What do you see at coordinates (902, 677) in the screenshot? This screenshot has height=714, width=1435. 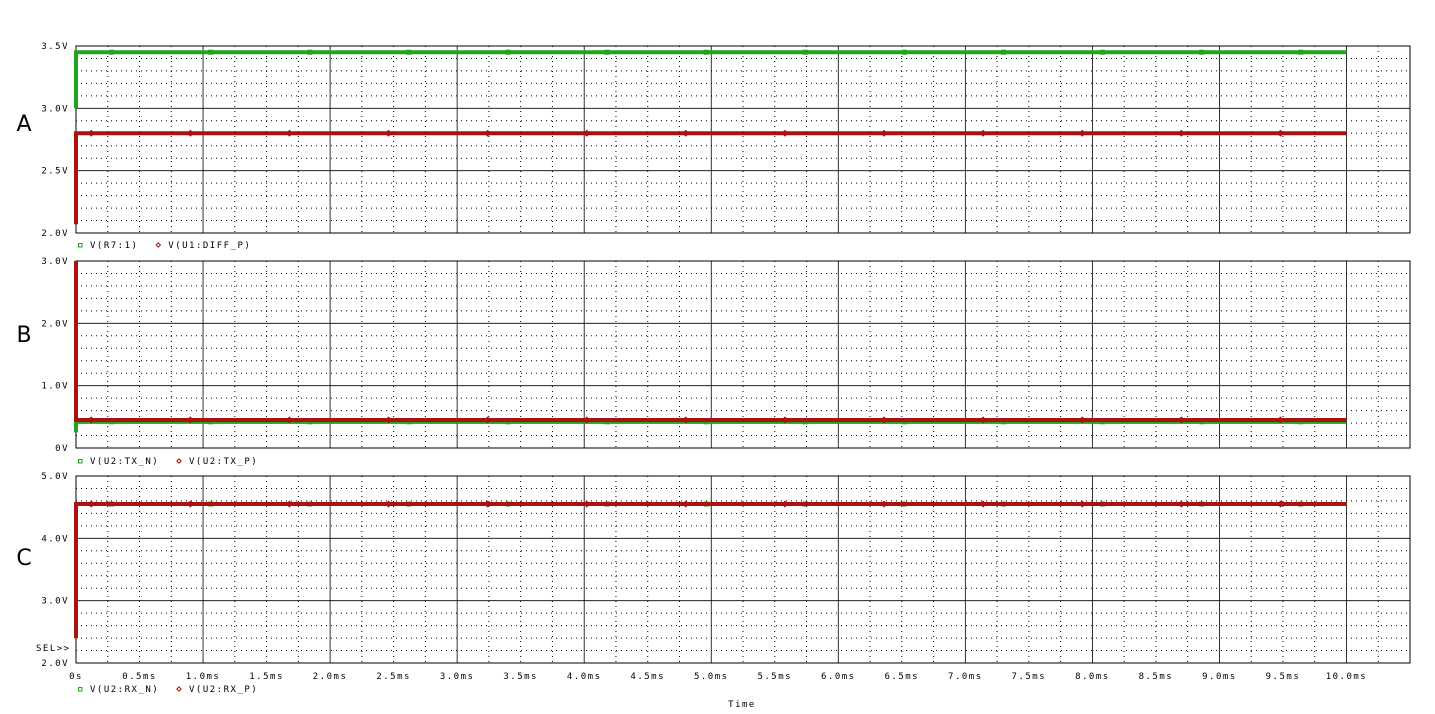 I see `x-tick-label: 6.5ms` at bounding box center [902, 677].